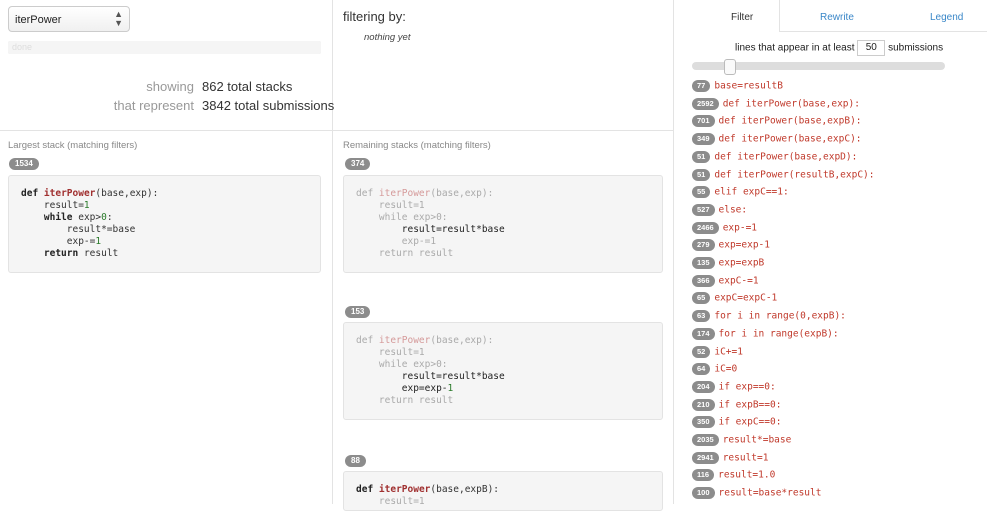 Image resolution: width=987 pixels, height=511 pixels. I want to click on line-filter-item: 210 if expB==0:, so click(737, 405).